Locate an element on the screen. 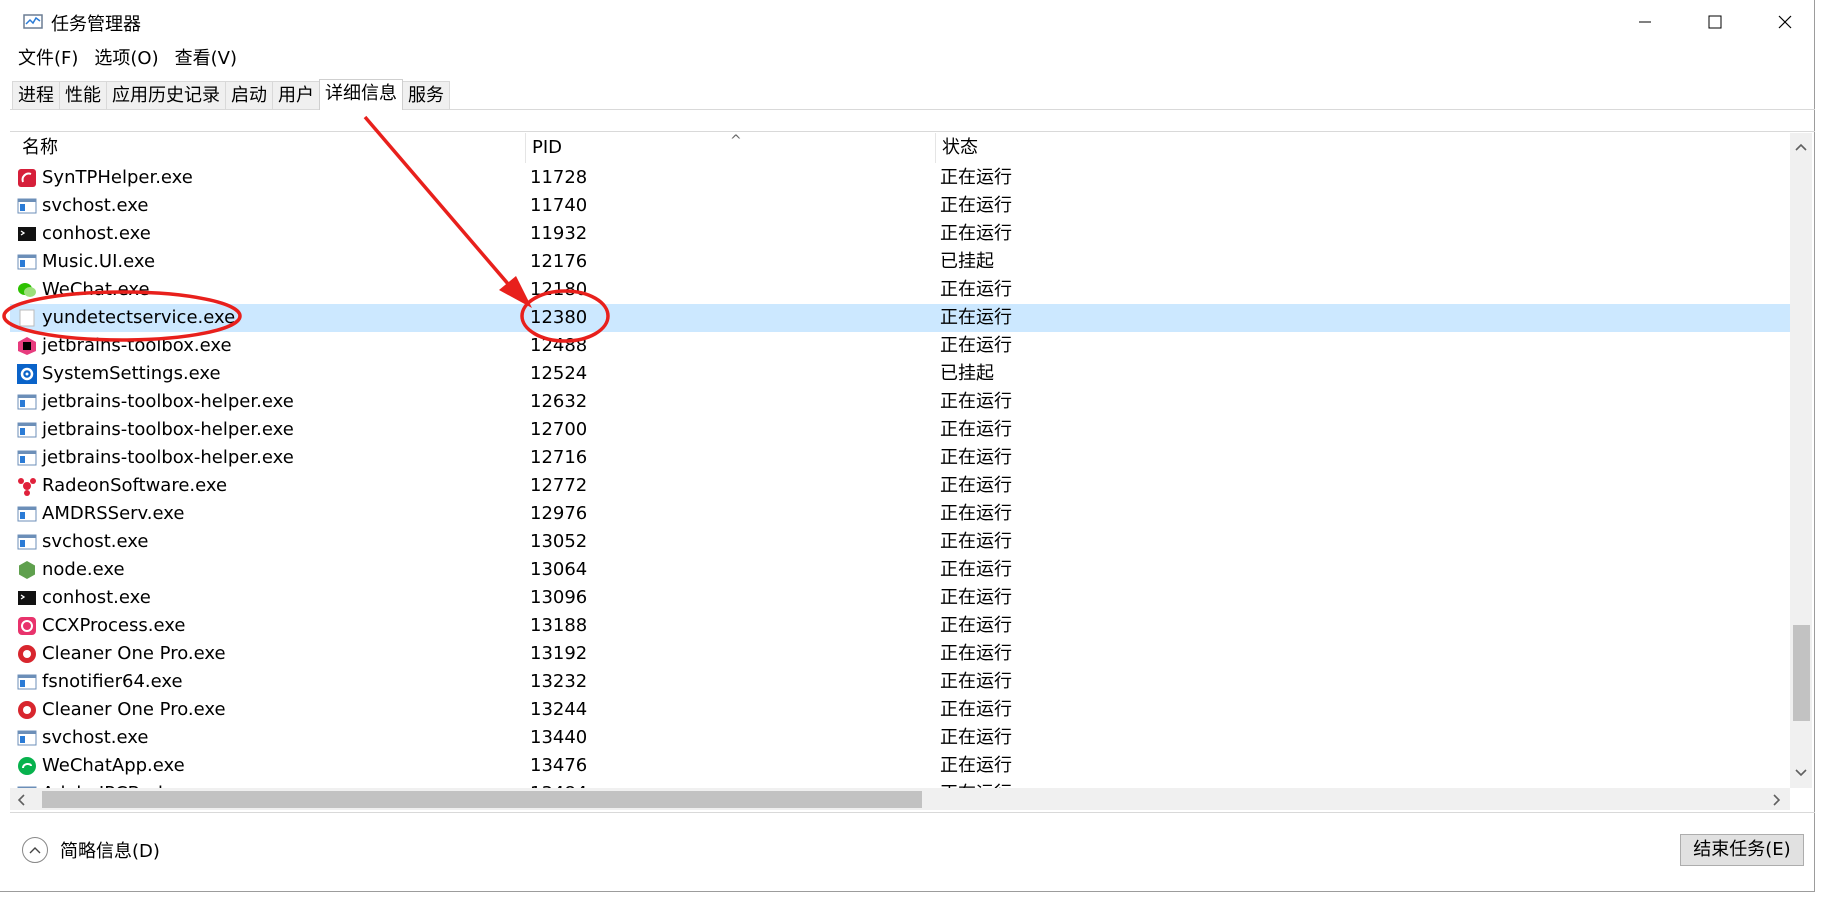 Image resolution: width=1829 pixels, height=900 pixels. window-title: 任务管理器 is located at coordinates (96, 24).